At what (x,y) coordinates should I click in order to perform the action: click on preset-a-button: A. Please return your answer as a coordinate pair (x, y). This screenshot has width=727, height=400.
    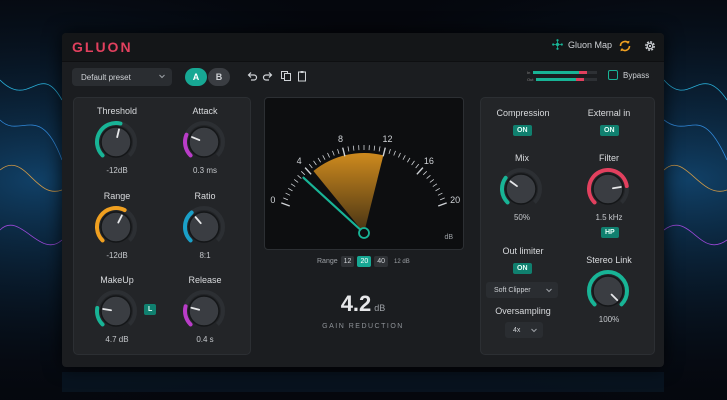
    Looking at the image, I should click on (196, 77).